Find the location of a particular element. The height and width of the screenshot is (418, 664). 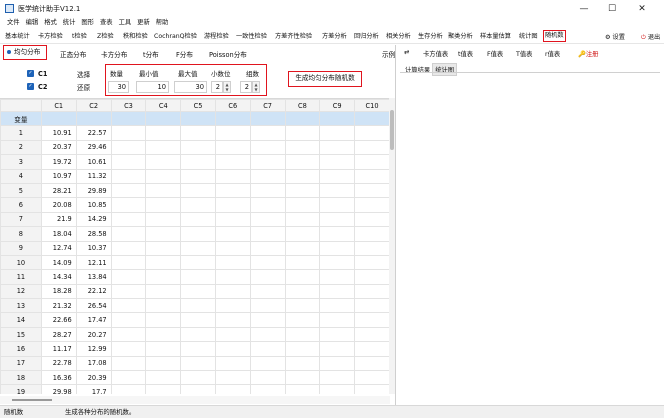

example-link: 示例 is located at coordinates (388, 54).